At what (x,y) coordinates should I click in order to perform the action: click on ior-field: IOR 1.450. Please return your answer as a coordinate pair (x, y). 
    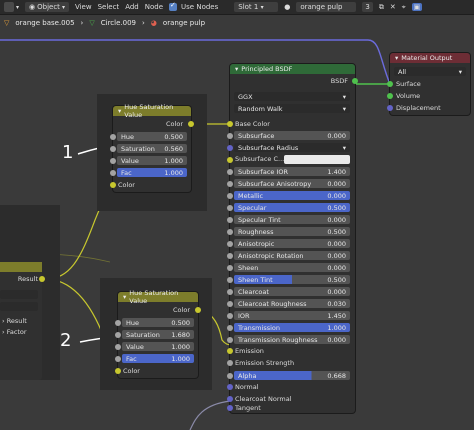
    Looking at the image, I should click on (292, 315).